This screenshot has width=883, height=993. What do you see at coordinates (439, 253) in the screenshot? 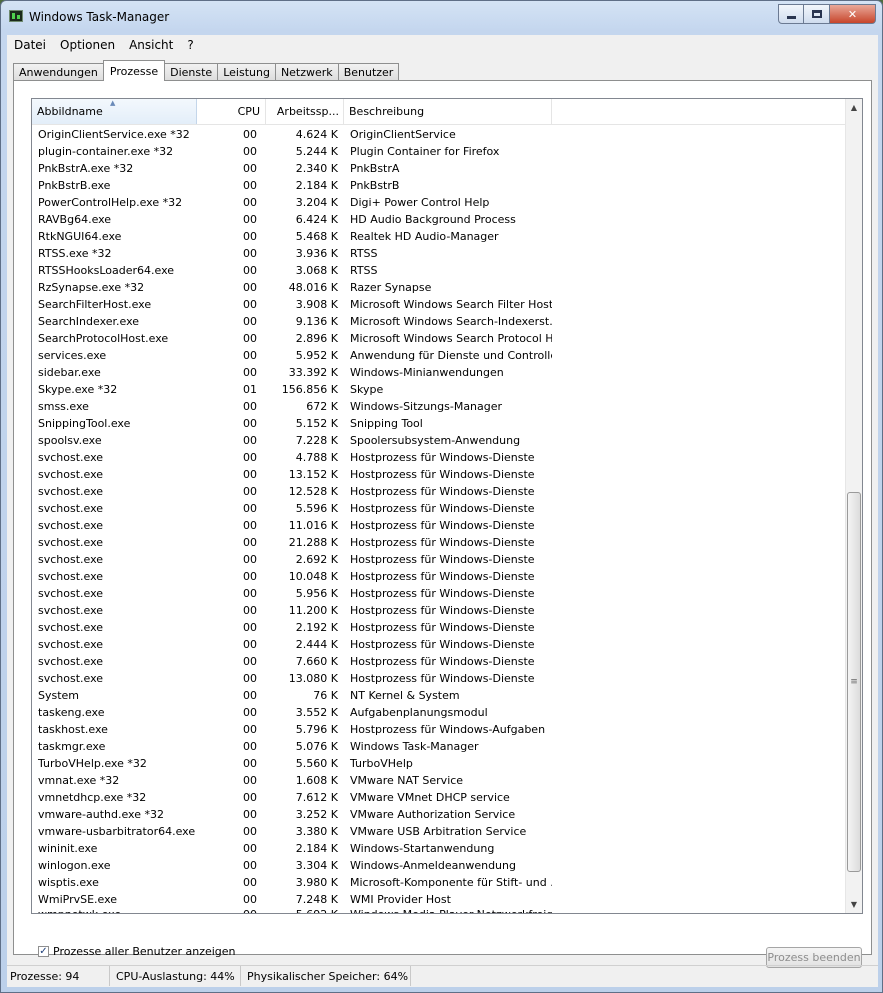
I see `table-row: RTSS.exe *32 00 3.936 K RTSS` at bounding box center [439, 253].